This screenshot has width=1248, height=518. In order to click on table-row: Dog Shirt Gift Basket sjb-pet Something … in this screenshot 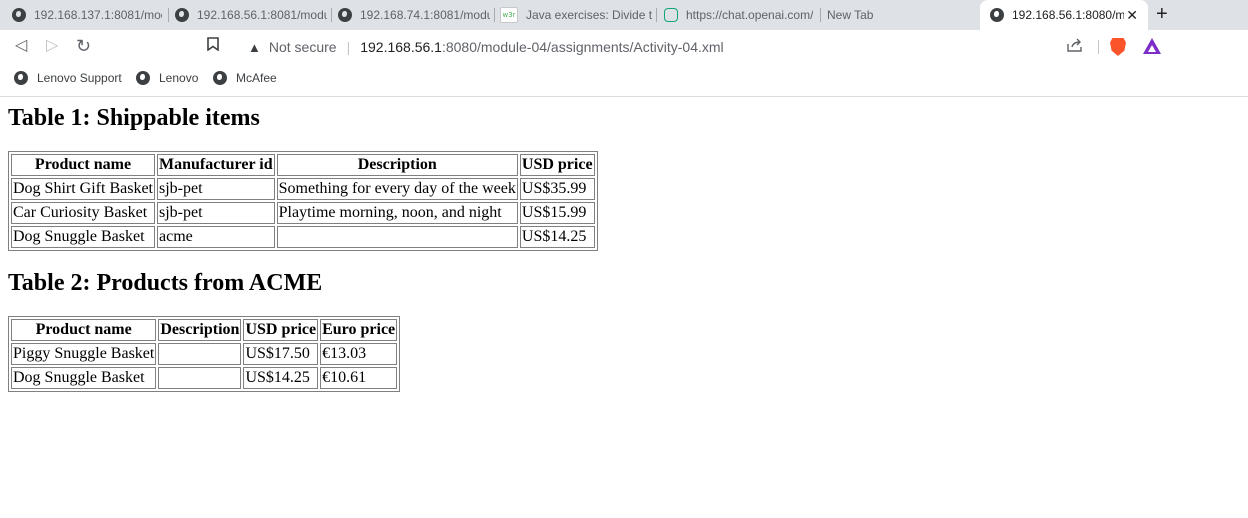, I will do `click(303, 189)`.